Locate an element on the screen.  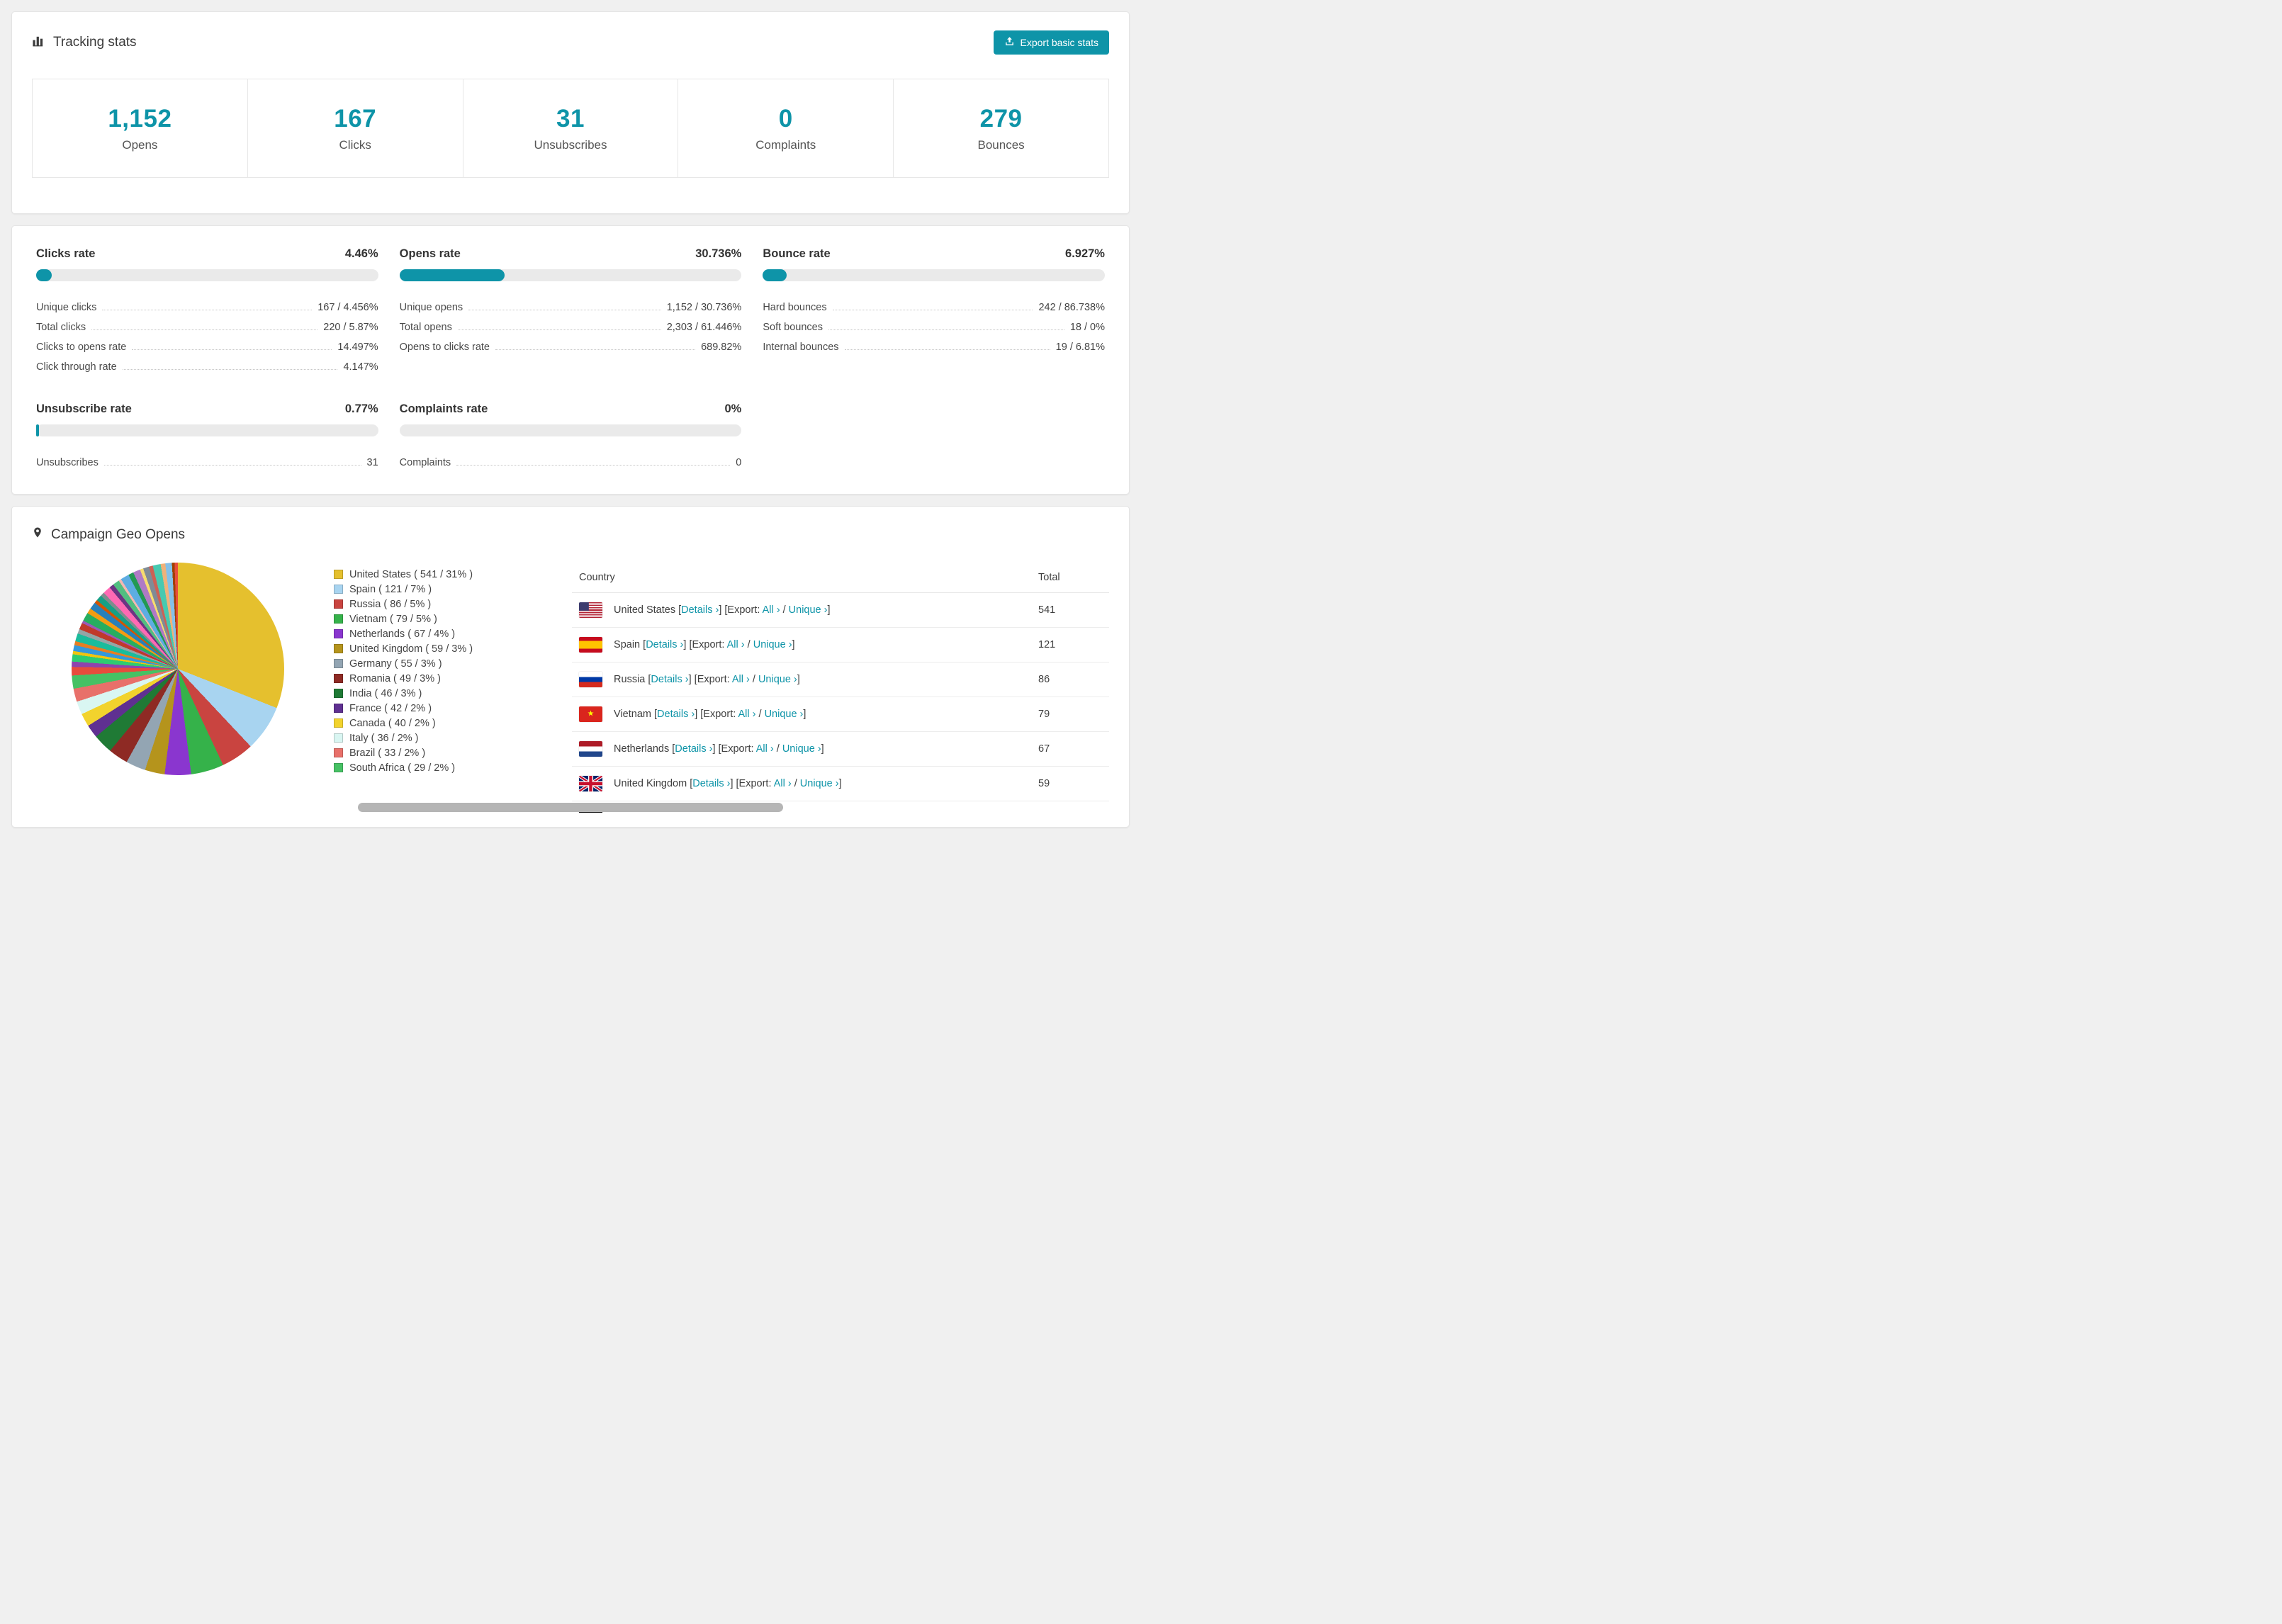
legend-item-spain: Spain ( 121 / 7% ) is located at coordinates (451, 590).